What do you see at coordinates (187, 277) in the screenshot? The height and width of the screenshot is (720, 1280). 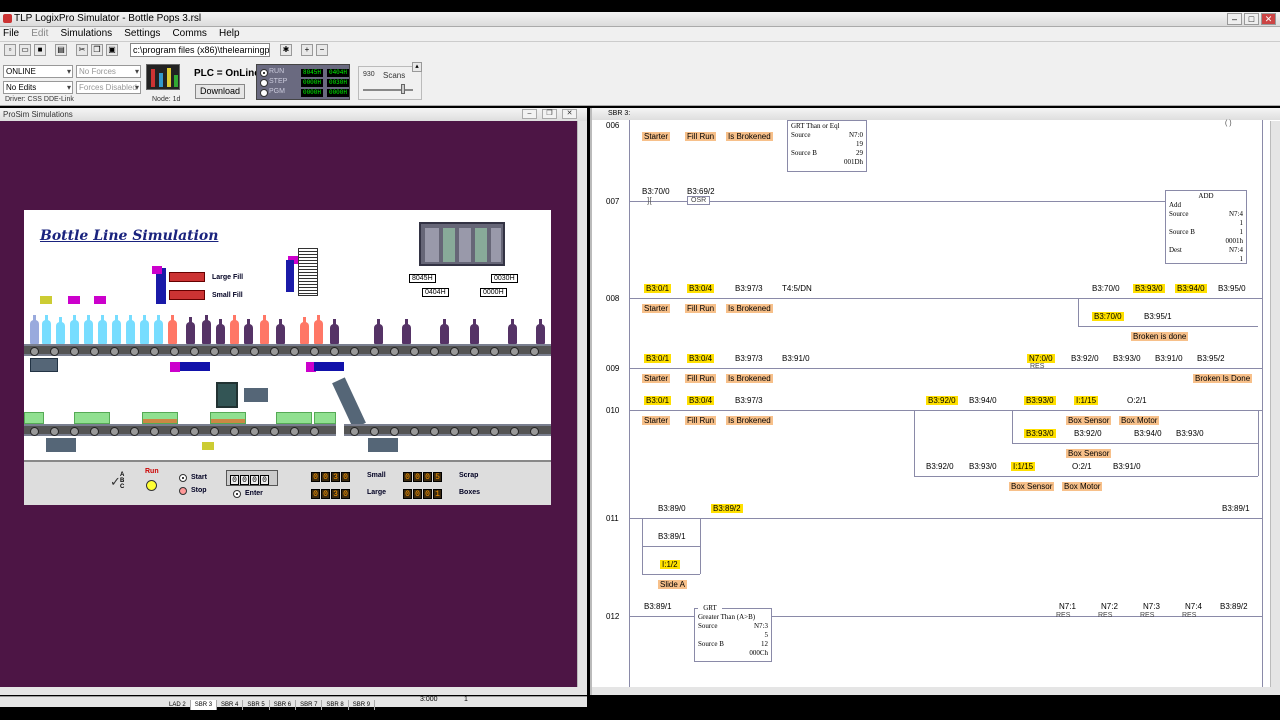 I see `large-fill-valve` at bounding box center [187, 277].